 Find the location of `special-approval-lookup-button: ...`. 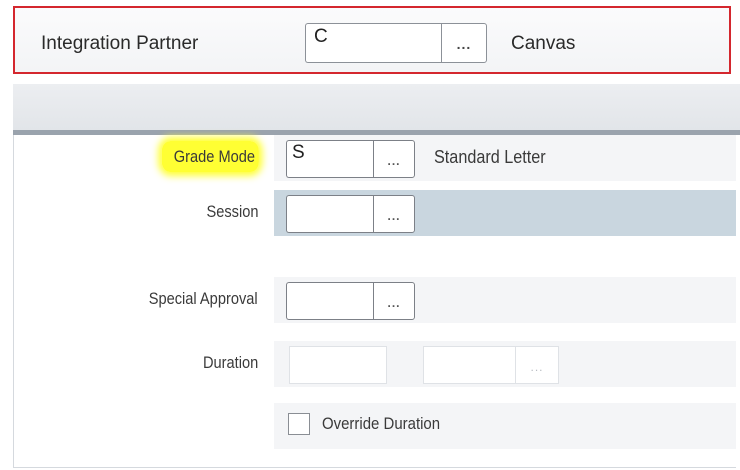

special-approval-lookup-button: ... is located at coordinates (394, 301).